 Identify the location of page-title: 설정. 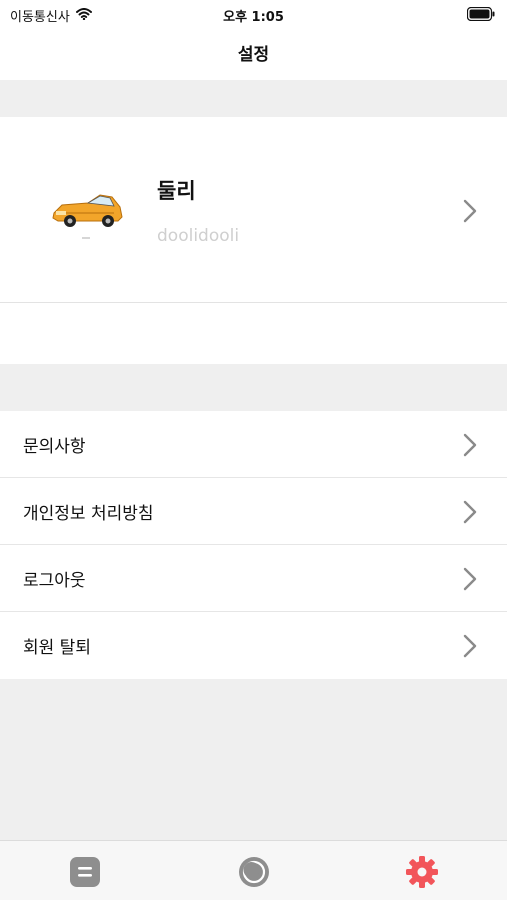
(253, 55).